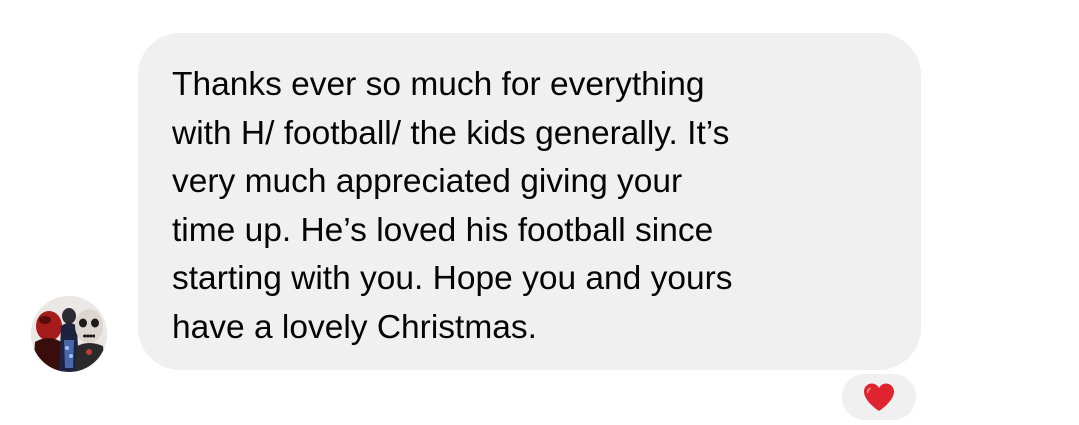 The height and width of the screenshot is (425, 1079). I want to click on red-heart-icon, so click(879, 397).